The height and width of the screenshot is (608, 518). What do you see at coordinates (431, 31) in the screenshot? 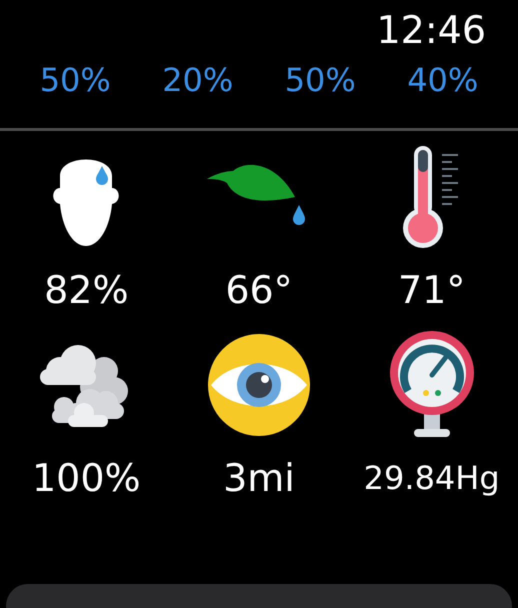
I see `clock-time: 12:46` at bounding box center [431, 31].